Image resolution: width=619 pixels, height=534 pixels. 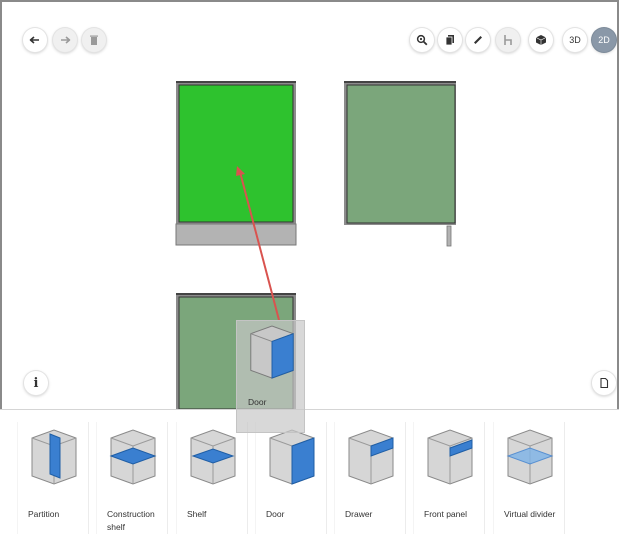 What do you see at coordinates (400, 164) in the screenshot?
I see `cabinet-right` at bounding box center [400, 164].